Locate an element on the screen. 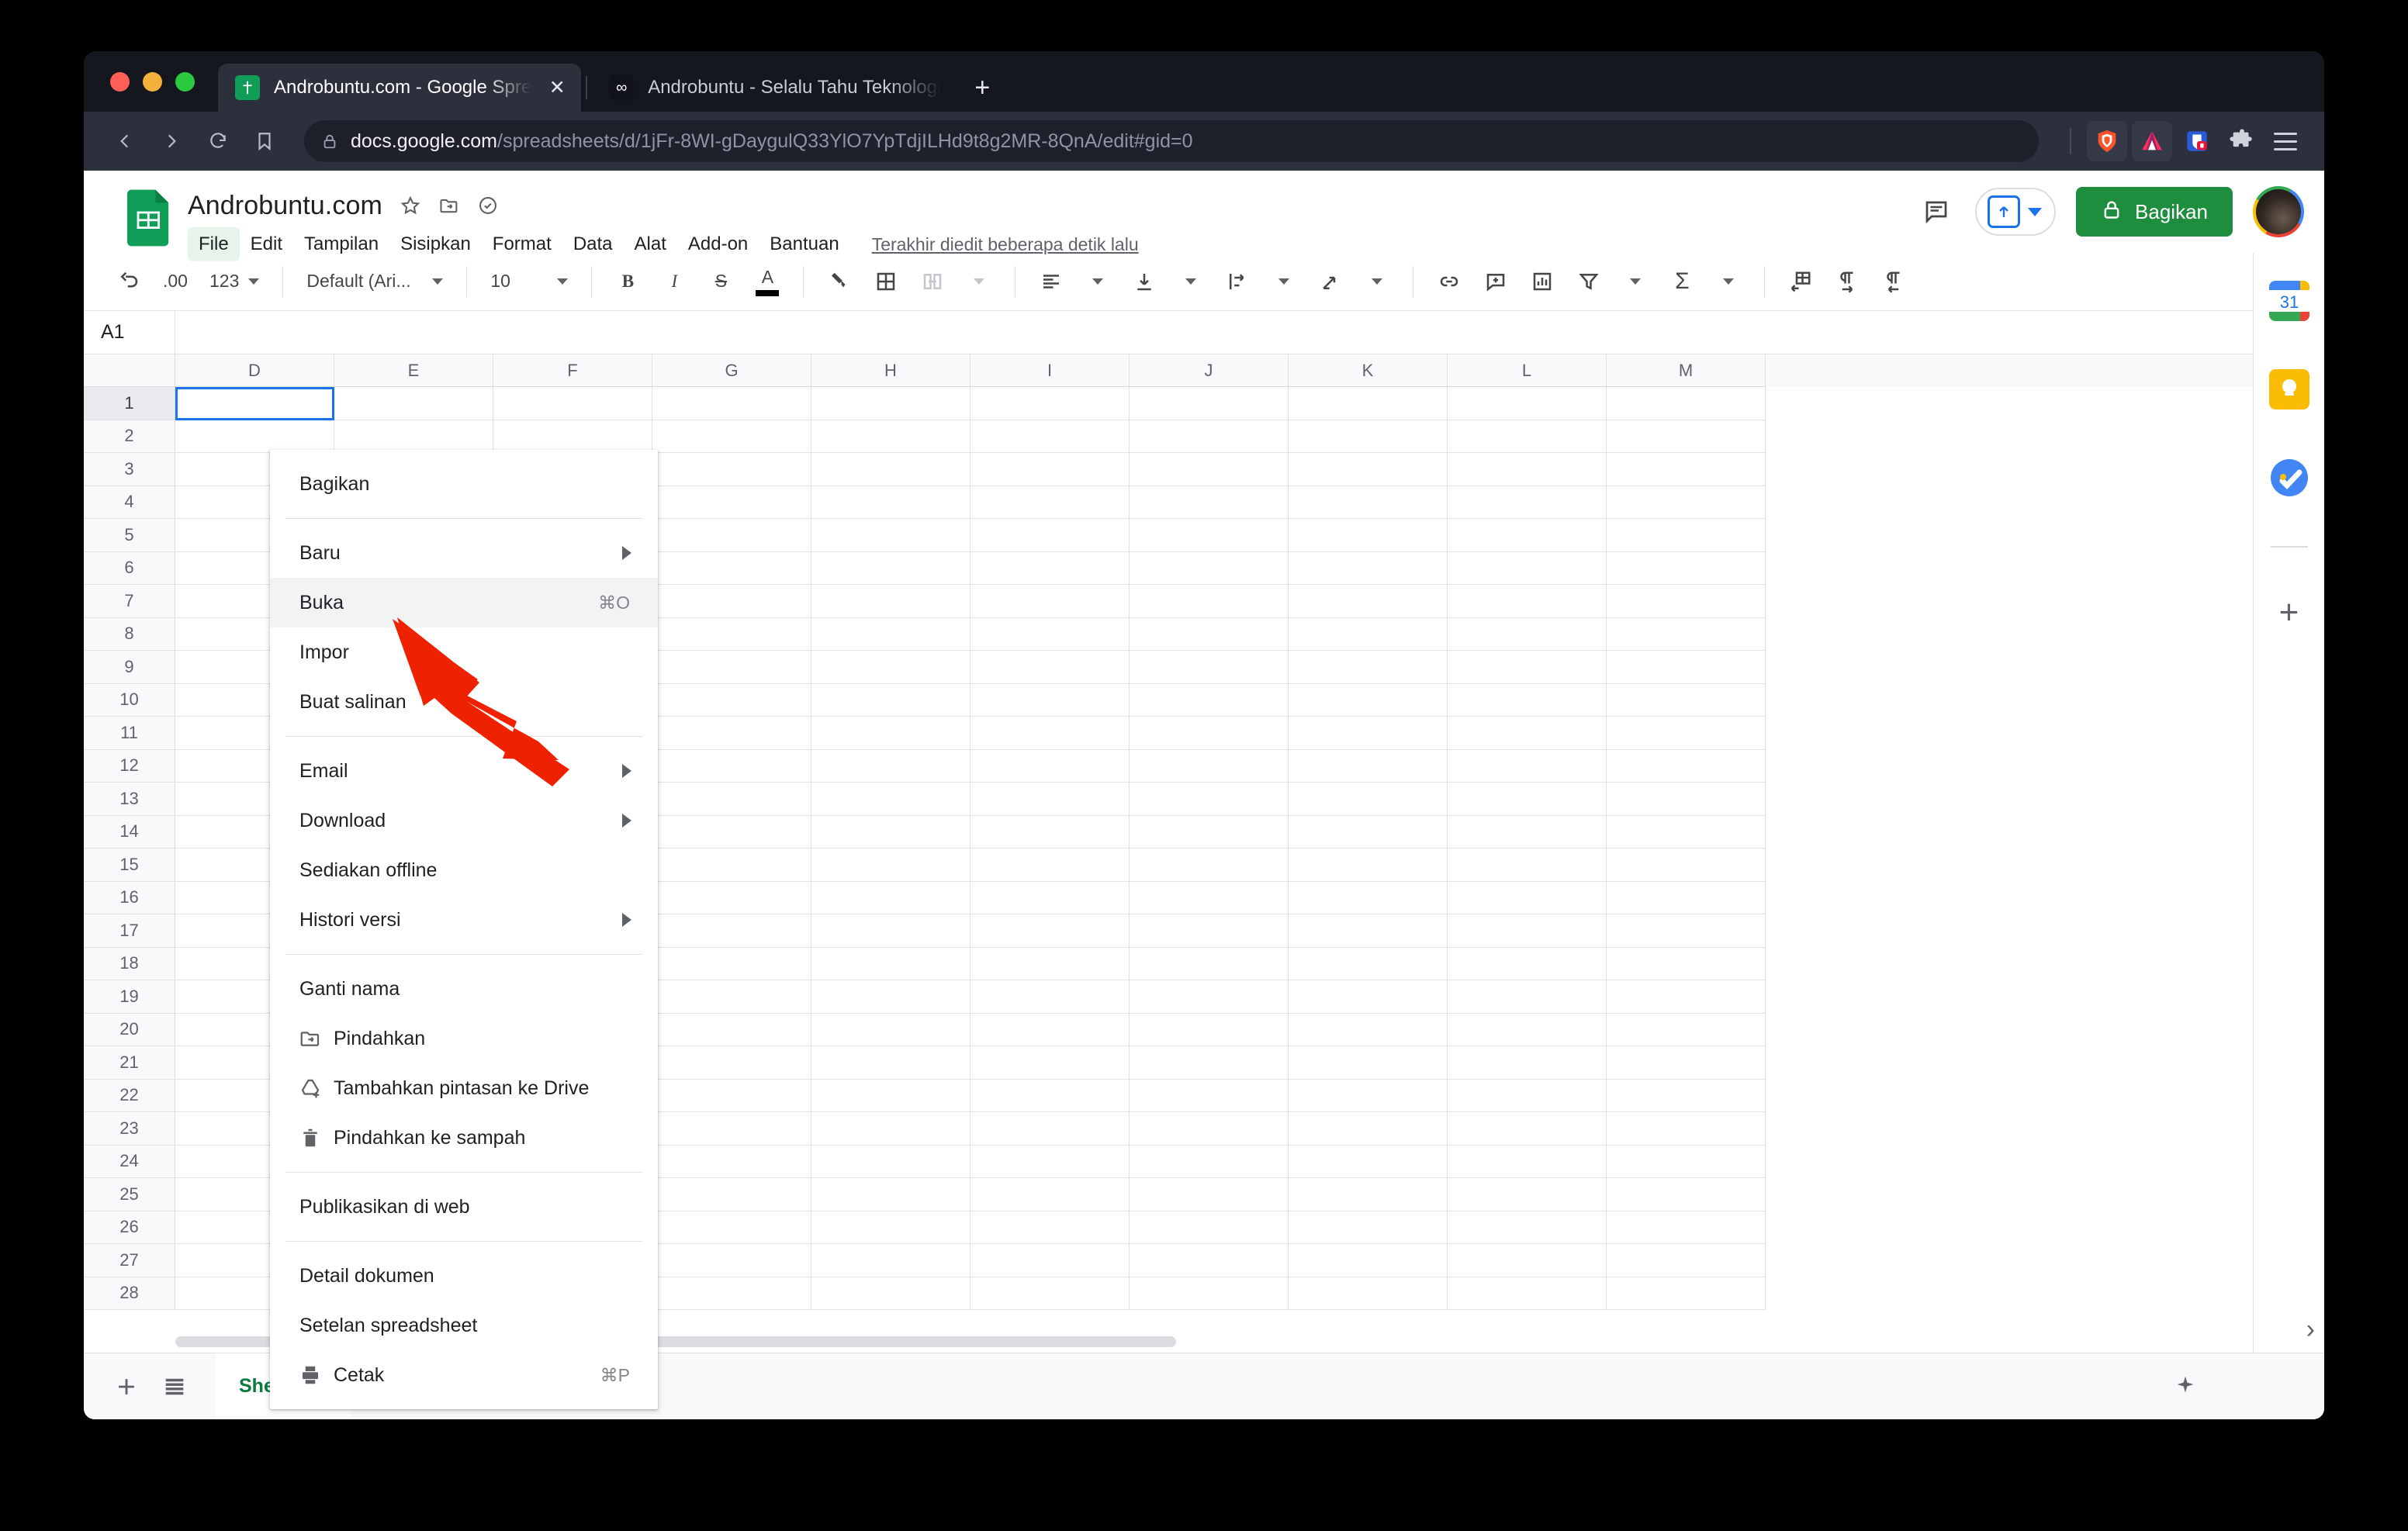 This screenshot has height=1531, width=2408. row-header: 23 is located at coordinates (129, 1129).